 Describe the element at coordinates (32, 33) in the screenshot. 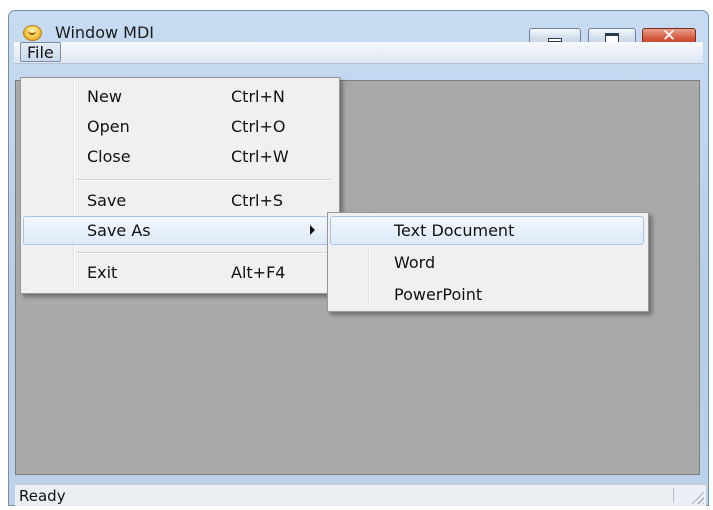

I see `smiley-icon` at that location.